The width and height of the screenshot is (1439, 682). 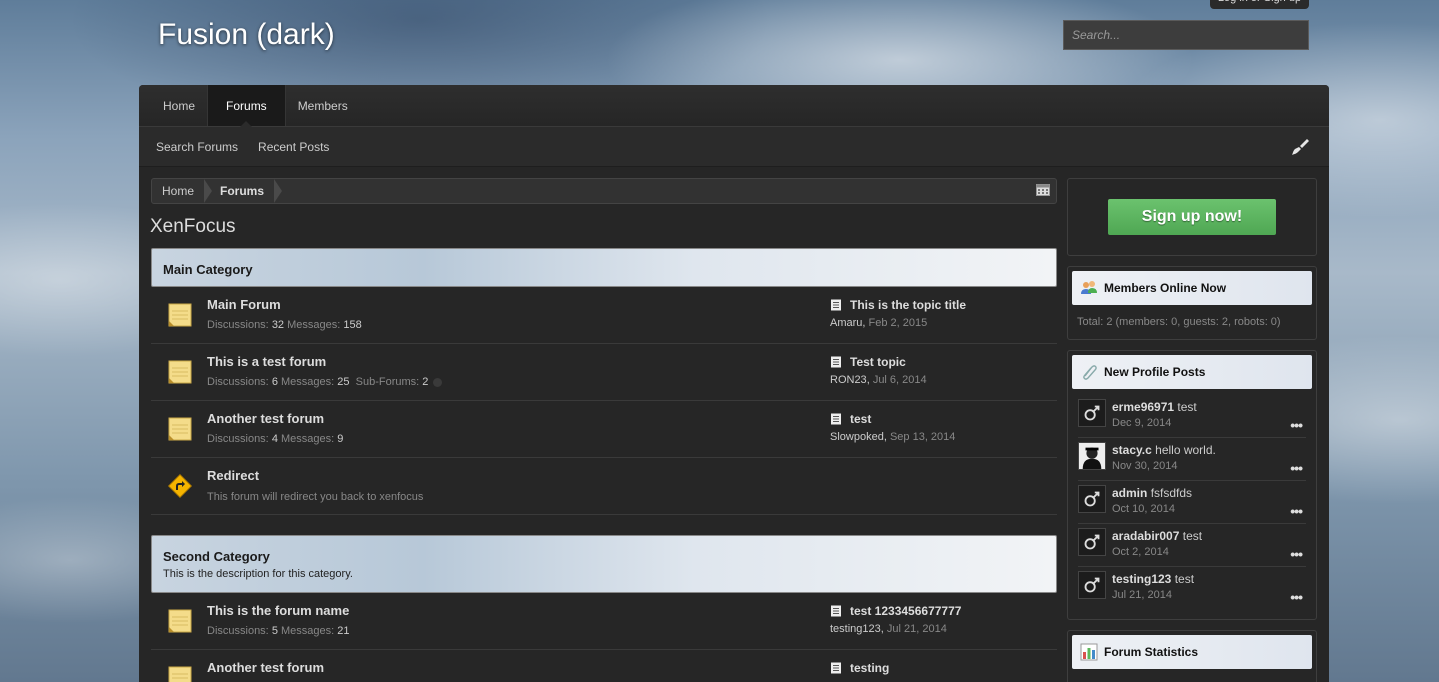 What do you see at coordinates (233, 475) in the screenshot?
I see `forum-name: Redirect` at bounding box center [233, 475].